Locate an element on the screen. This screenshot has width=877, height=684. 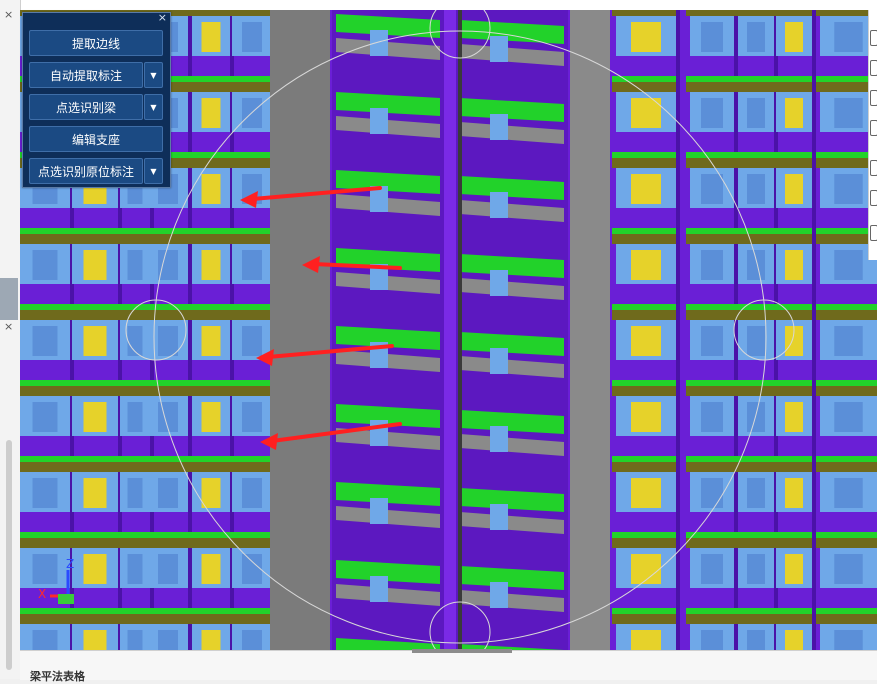
column-edge is located at coordinates (190, 330).